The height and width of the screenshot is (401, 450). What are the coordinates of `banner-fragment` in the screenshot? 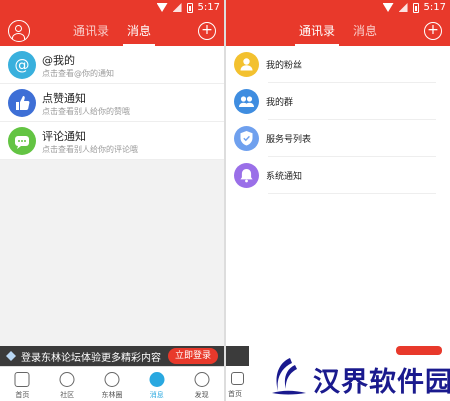 It's located at (237, 356).